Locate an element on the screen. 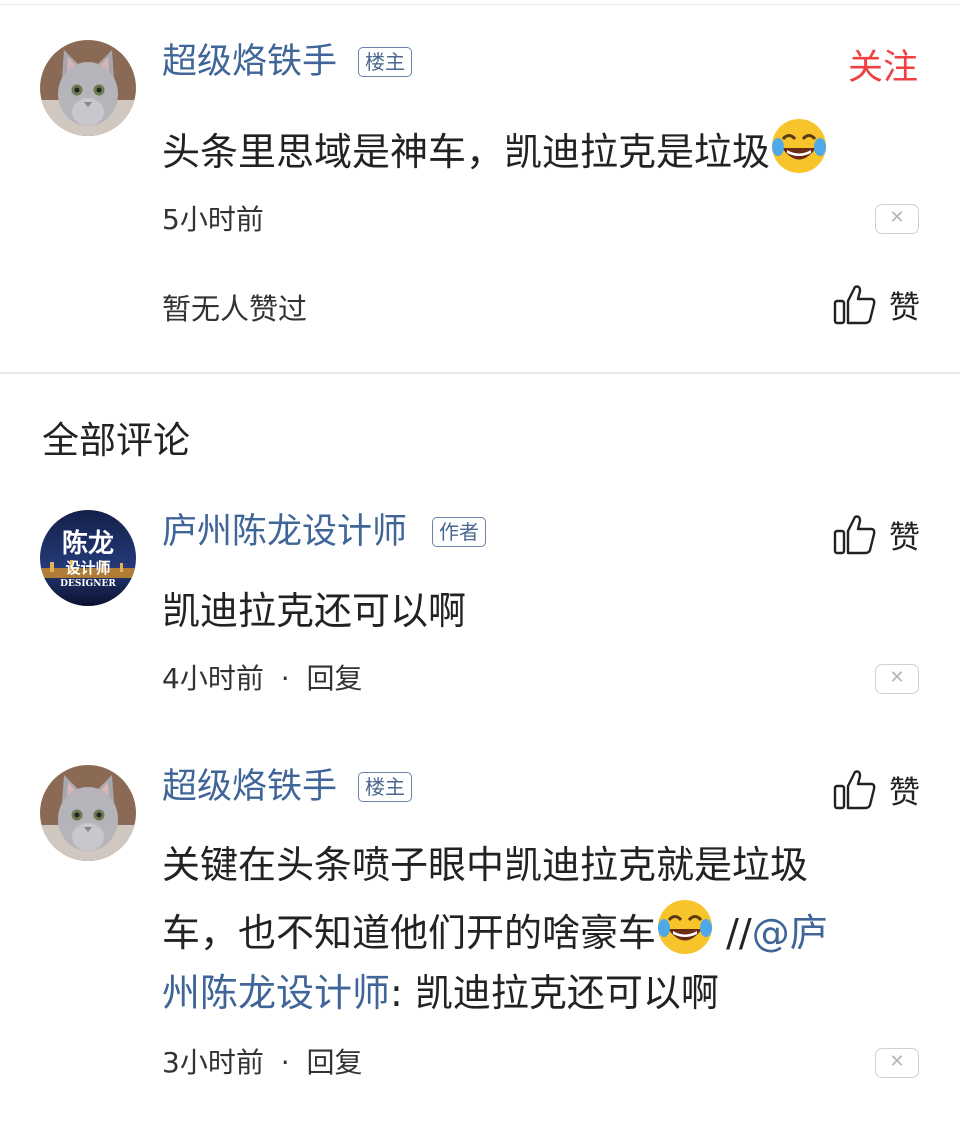  comment-timestamp: 5小时前 is located at coordinates (213, 219).